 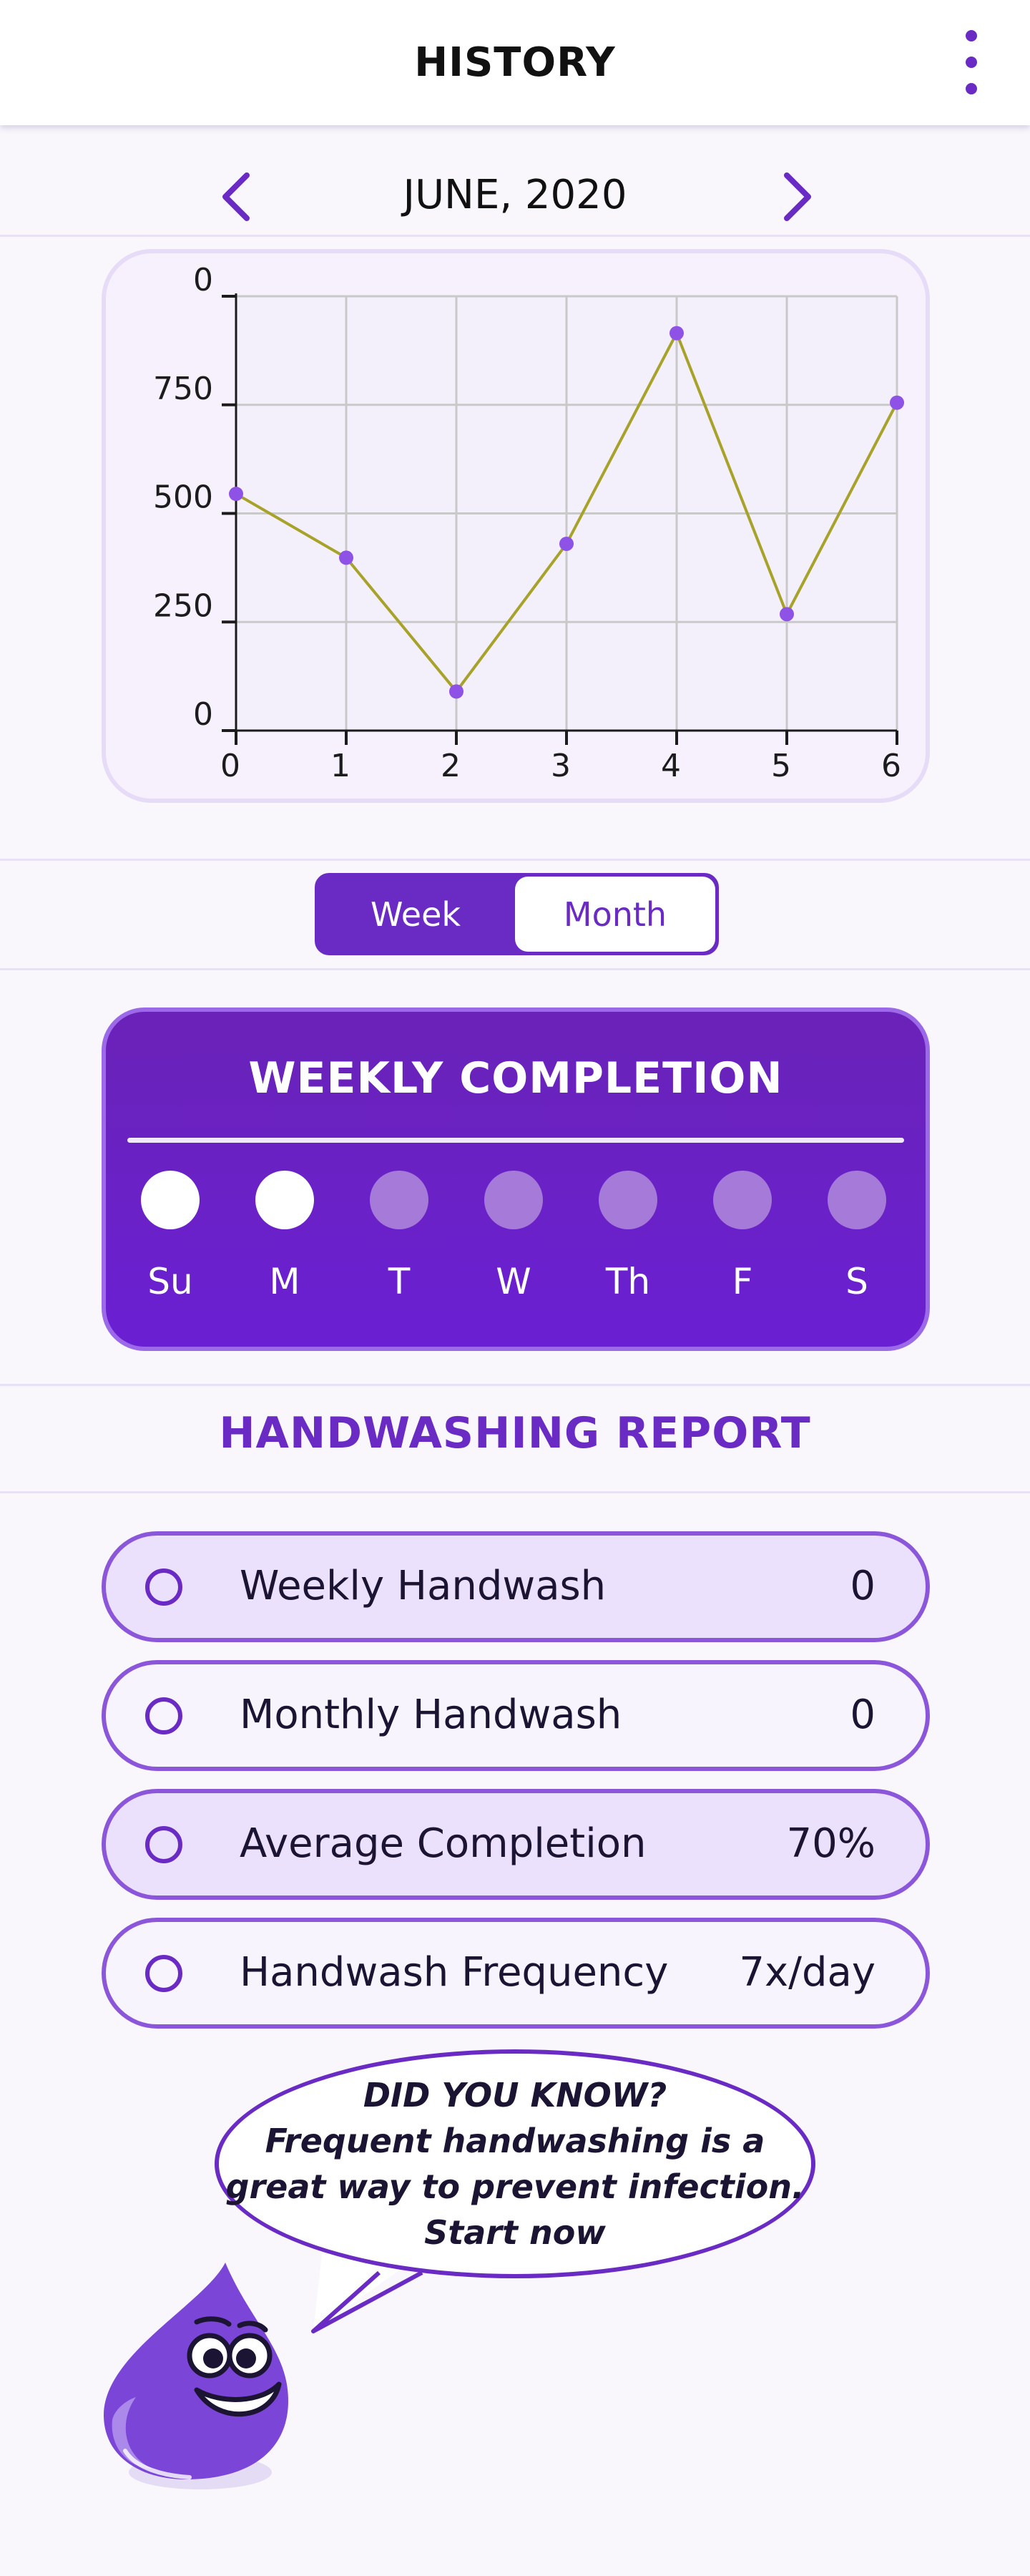 I want to click on y-tick-label: 750, so click(x=183, y=389).